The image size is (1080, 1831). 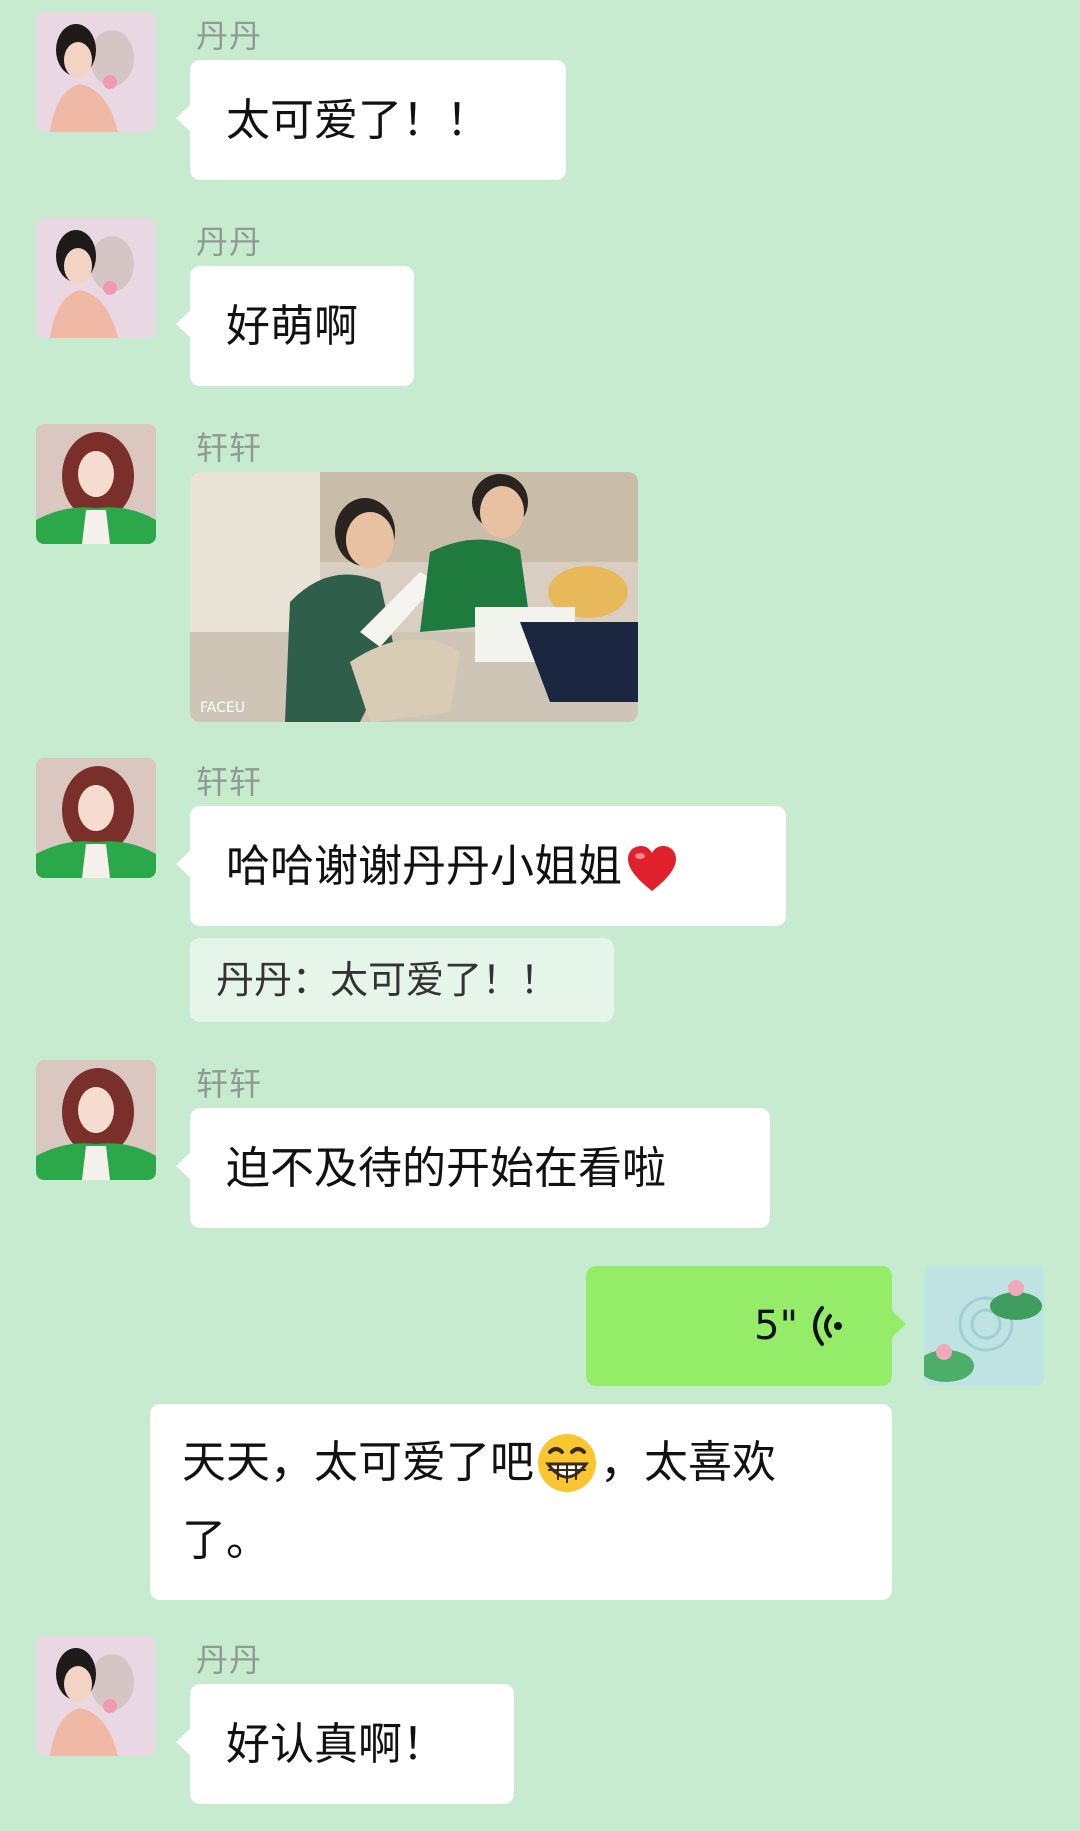 I want to click on message-bubble: 哈哈谢谢丹丹小姐姐, so click(x=481, y=866).